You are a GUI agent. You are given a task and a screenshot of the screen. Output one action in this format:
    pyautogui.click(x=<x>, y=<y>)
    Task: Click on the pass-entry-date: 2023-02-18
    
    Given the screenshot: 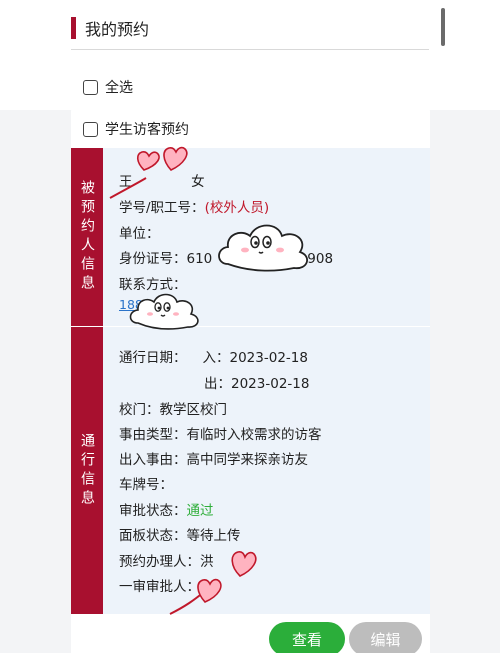 What is the action you would take?
    pyautogui.click(x=268, y=358)
    